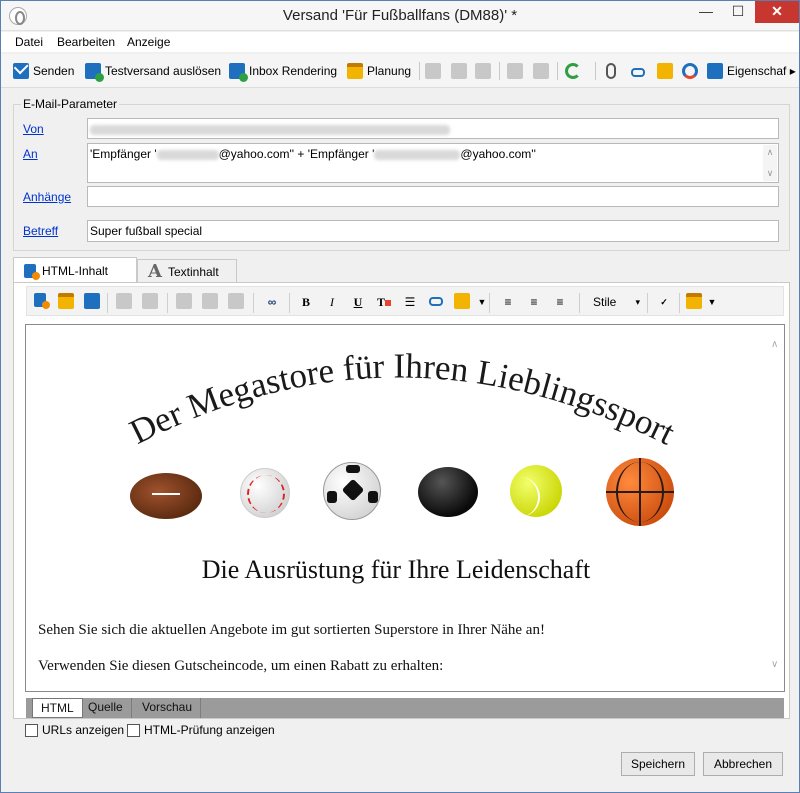 This screenshot has width=800, height=793. I want to click on tennis-ball-image, so click(536, 491).